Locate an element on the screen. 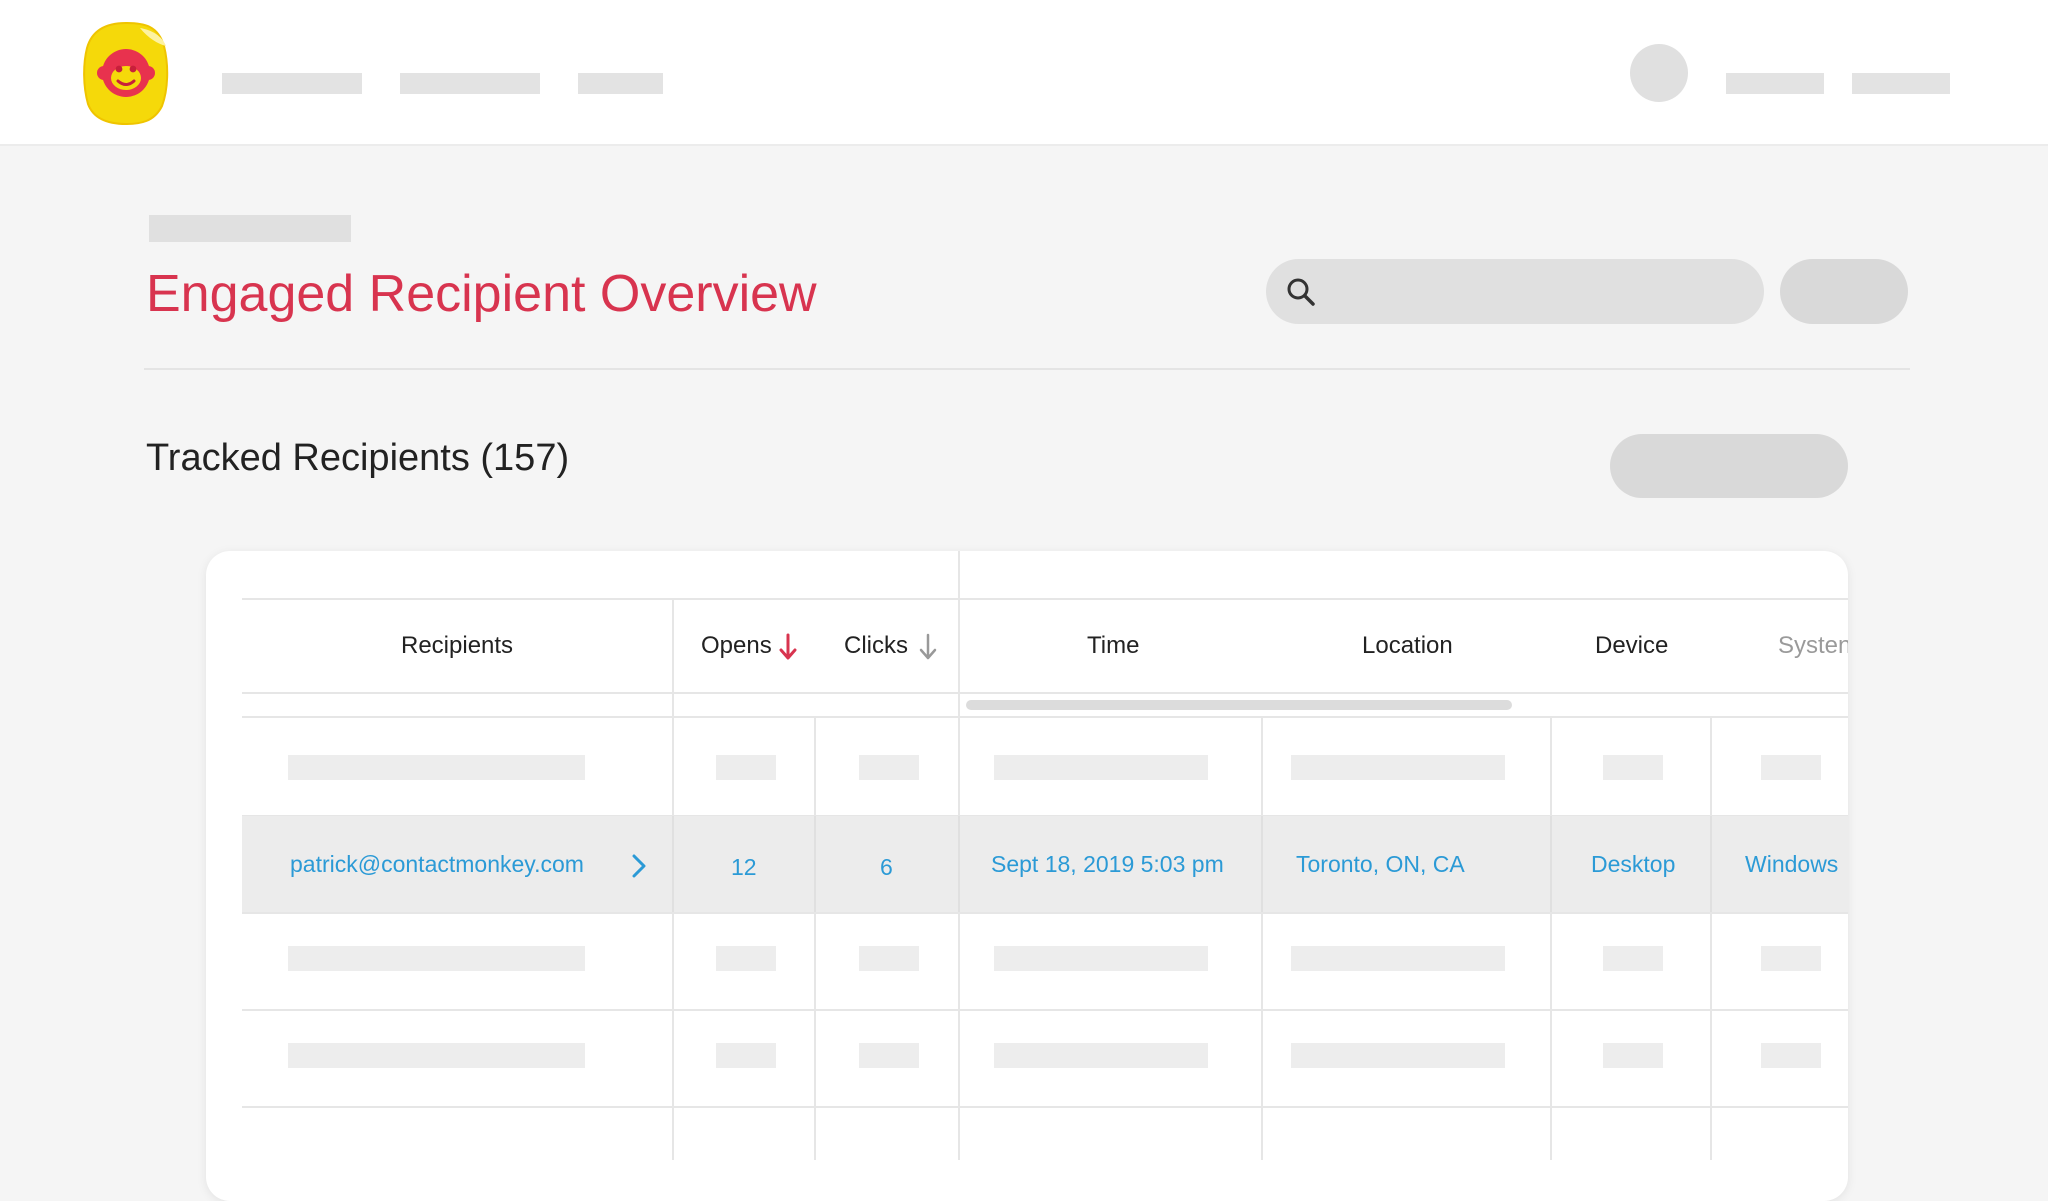  device-value: Desktop is located at coordinates (1633, 864).